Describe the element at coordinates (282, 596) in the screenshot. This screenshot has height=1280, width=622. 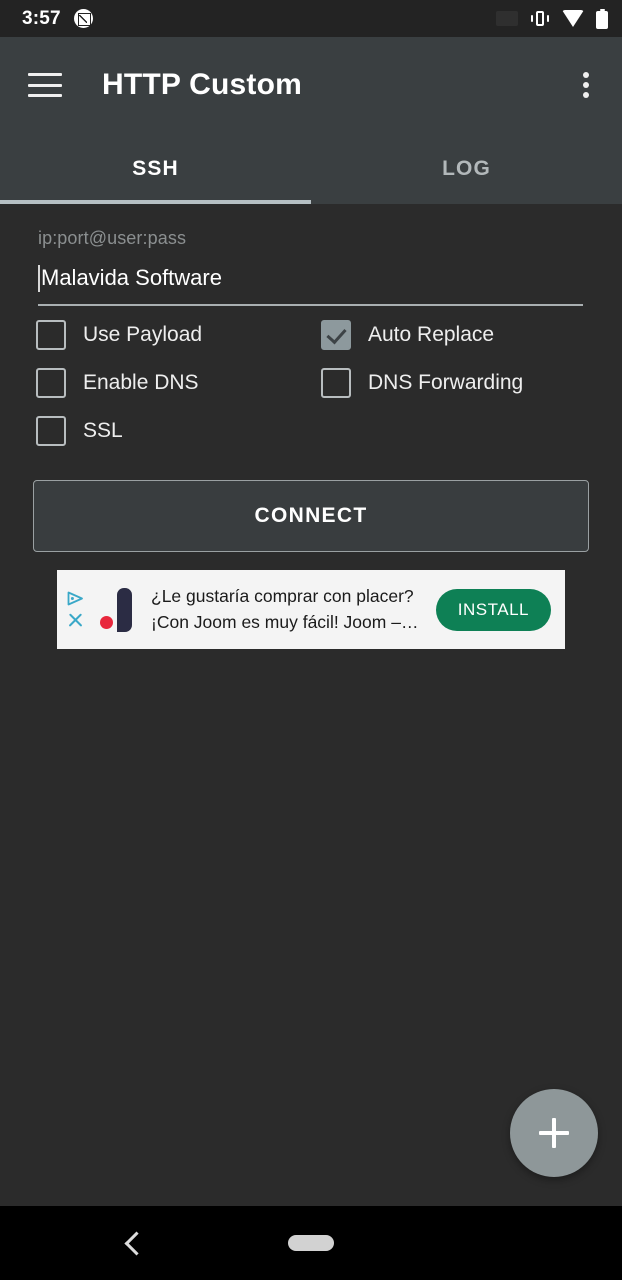
I see `ad-headline: ¿Le gustaría comprar con placer?` at that location.